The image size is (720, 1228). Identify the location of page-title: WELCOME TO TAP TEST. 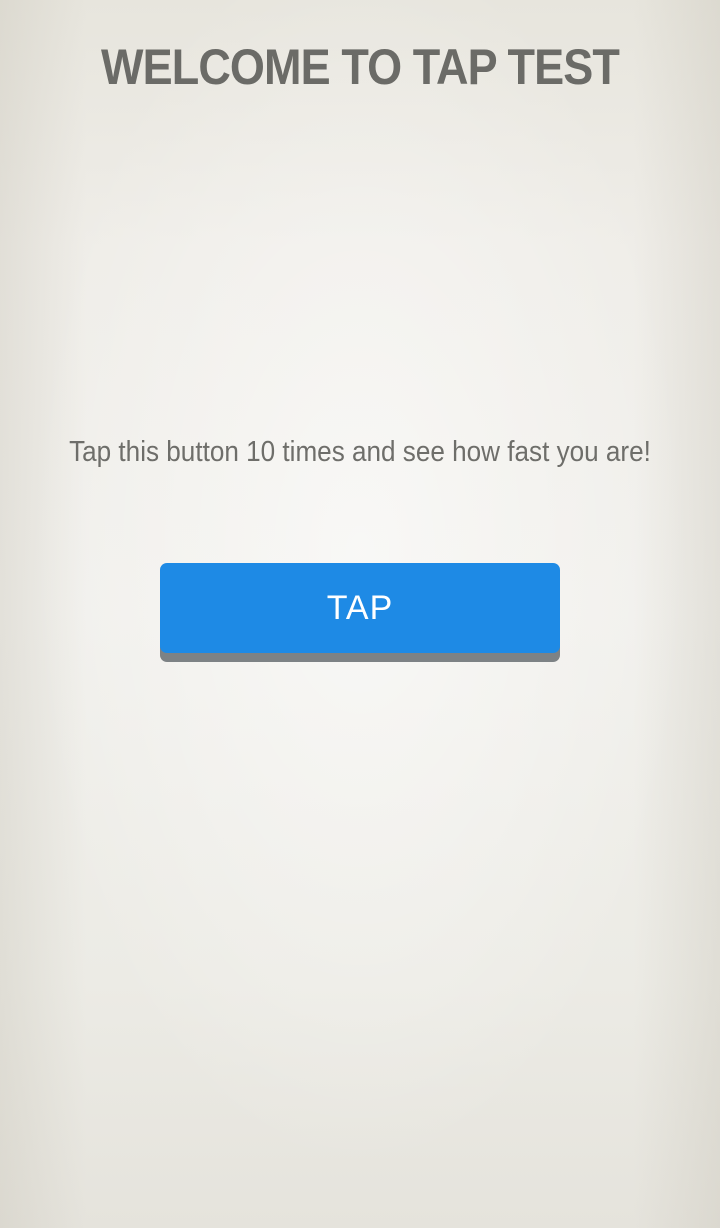
(360, 67).